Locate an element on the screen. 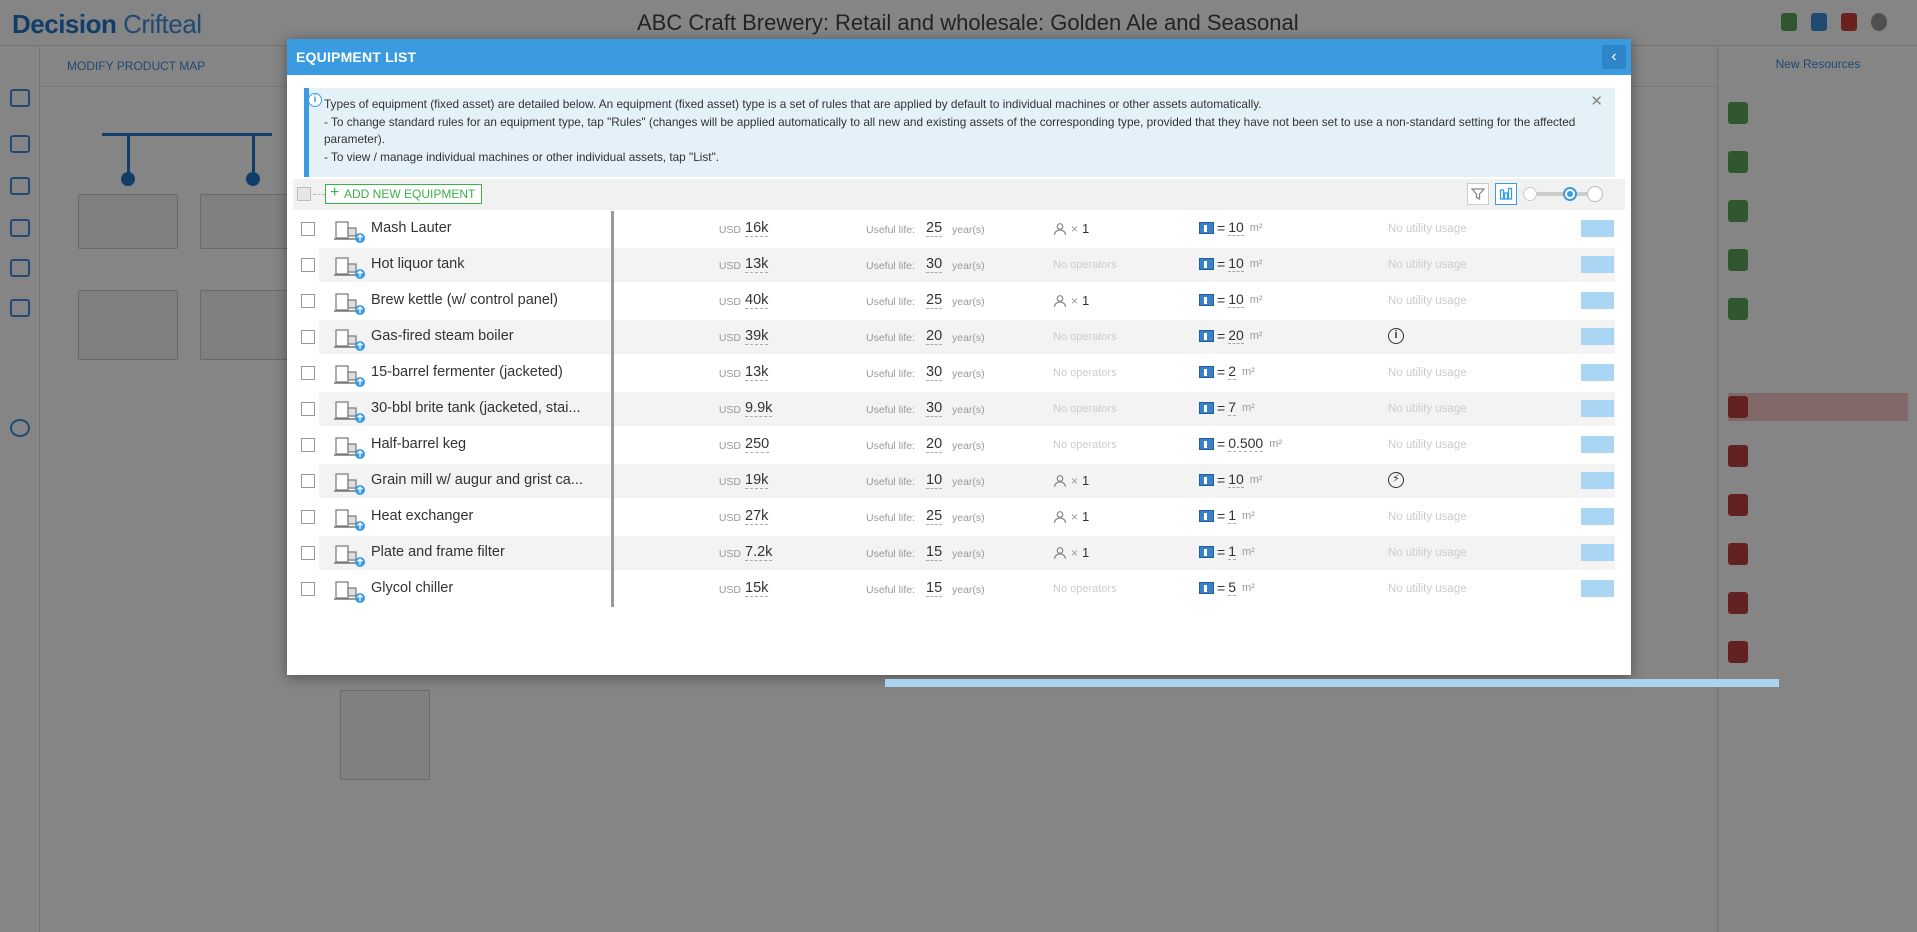  equipment-cost: 15k is located at coordinates (757, 588).